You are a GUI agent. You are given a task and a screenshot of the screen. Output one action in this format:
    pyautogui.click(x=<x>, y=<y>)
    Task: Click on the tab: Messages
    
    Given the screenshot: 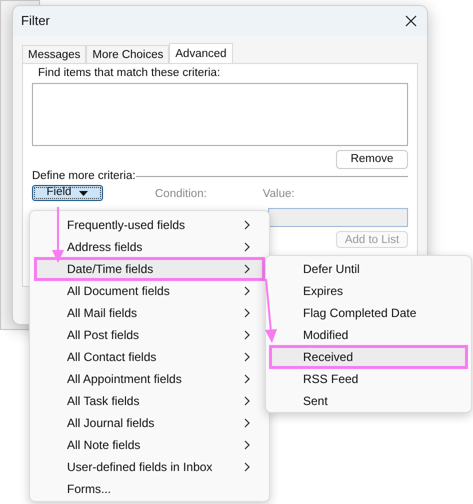 What is the action you would take?
    pyautogui.click(x=54, y=54)
    